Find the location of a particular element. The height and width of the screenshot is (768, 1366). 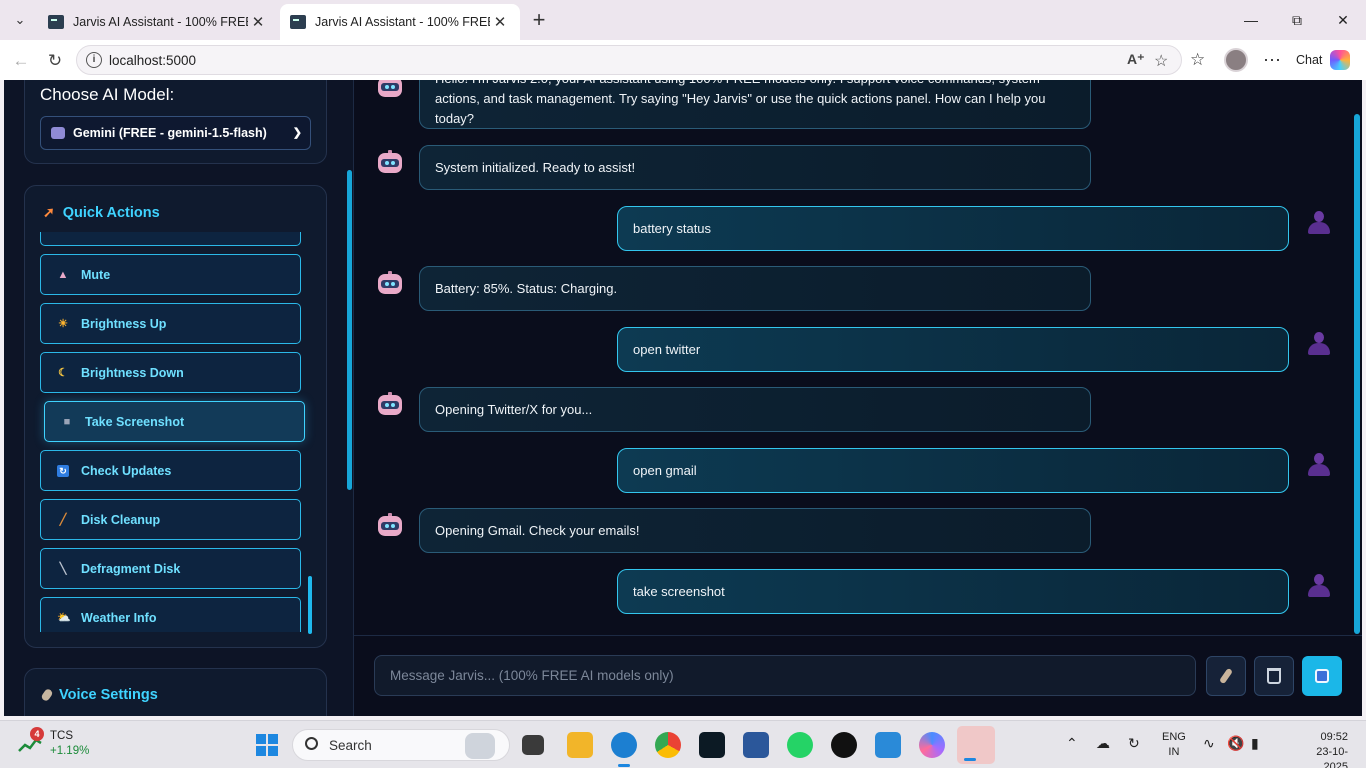

tab-actions-chevron-icon: ⌄ is located at coordinates (20, 20).